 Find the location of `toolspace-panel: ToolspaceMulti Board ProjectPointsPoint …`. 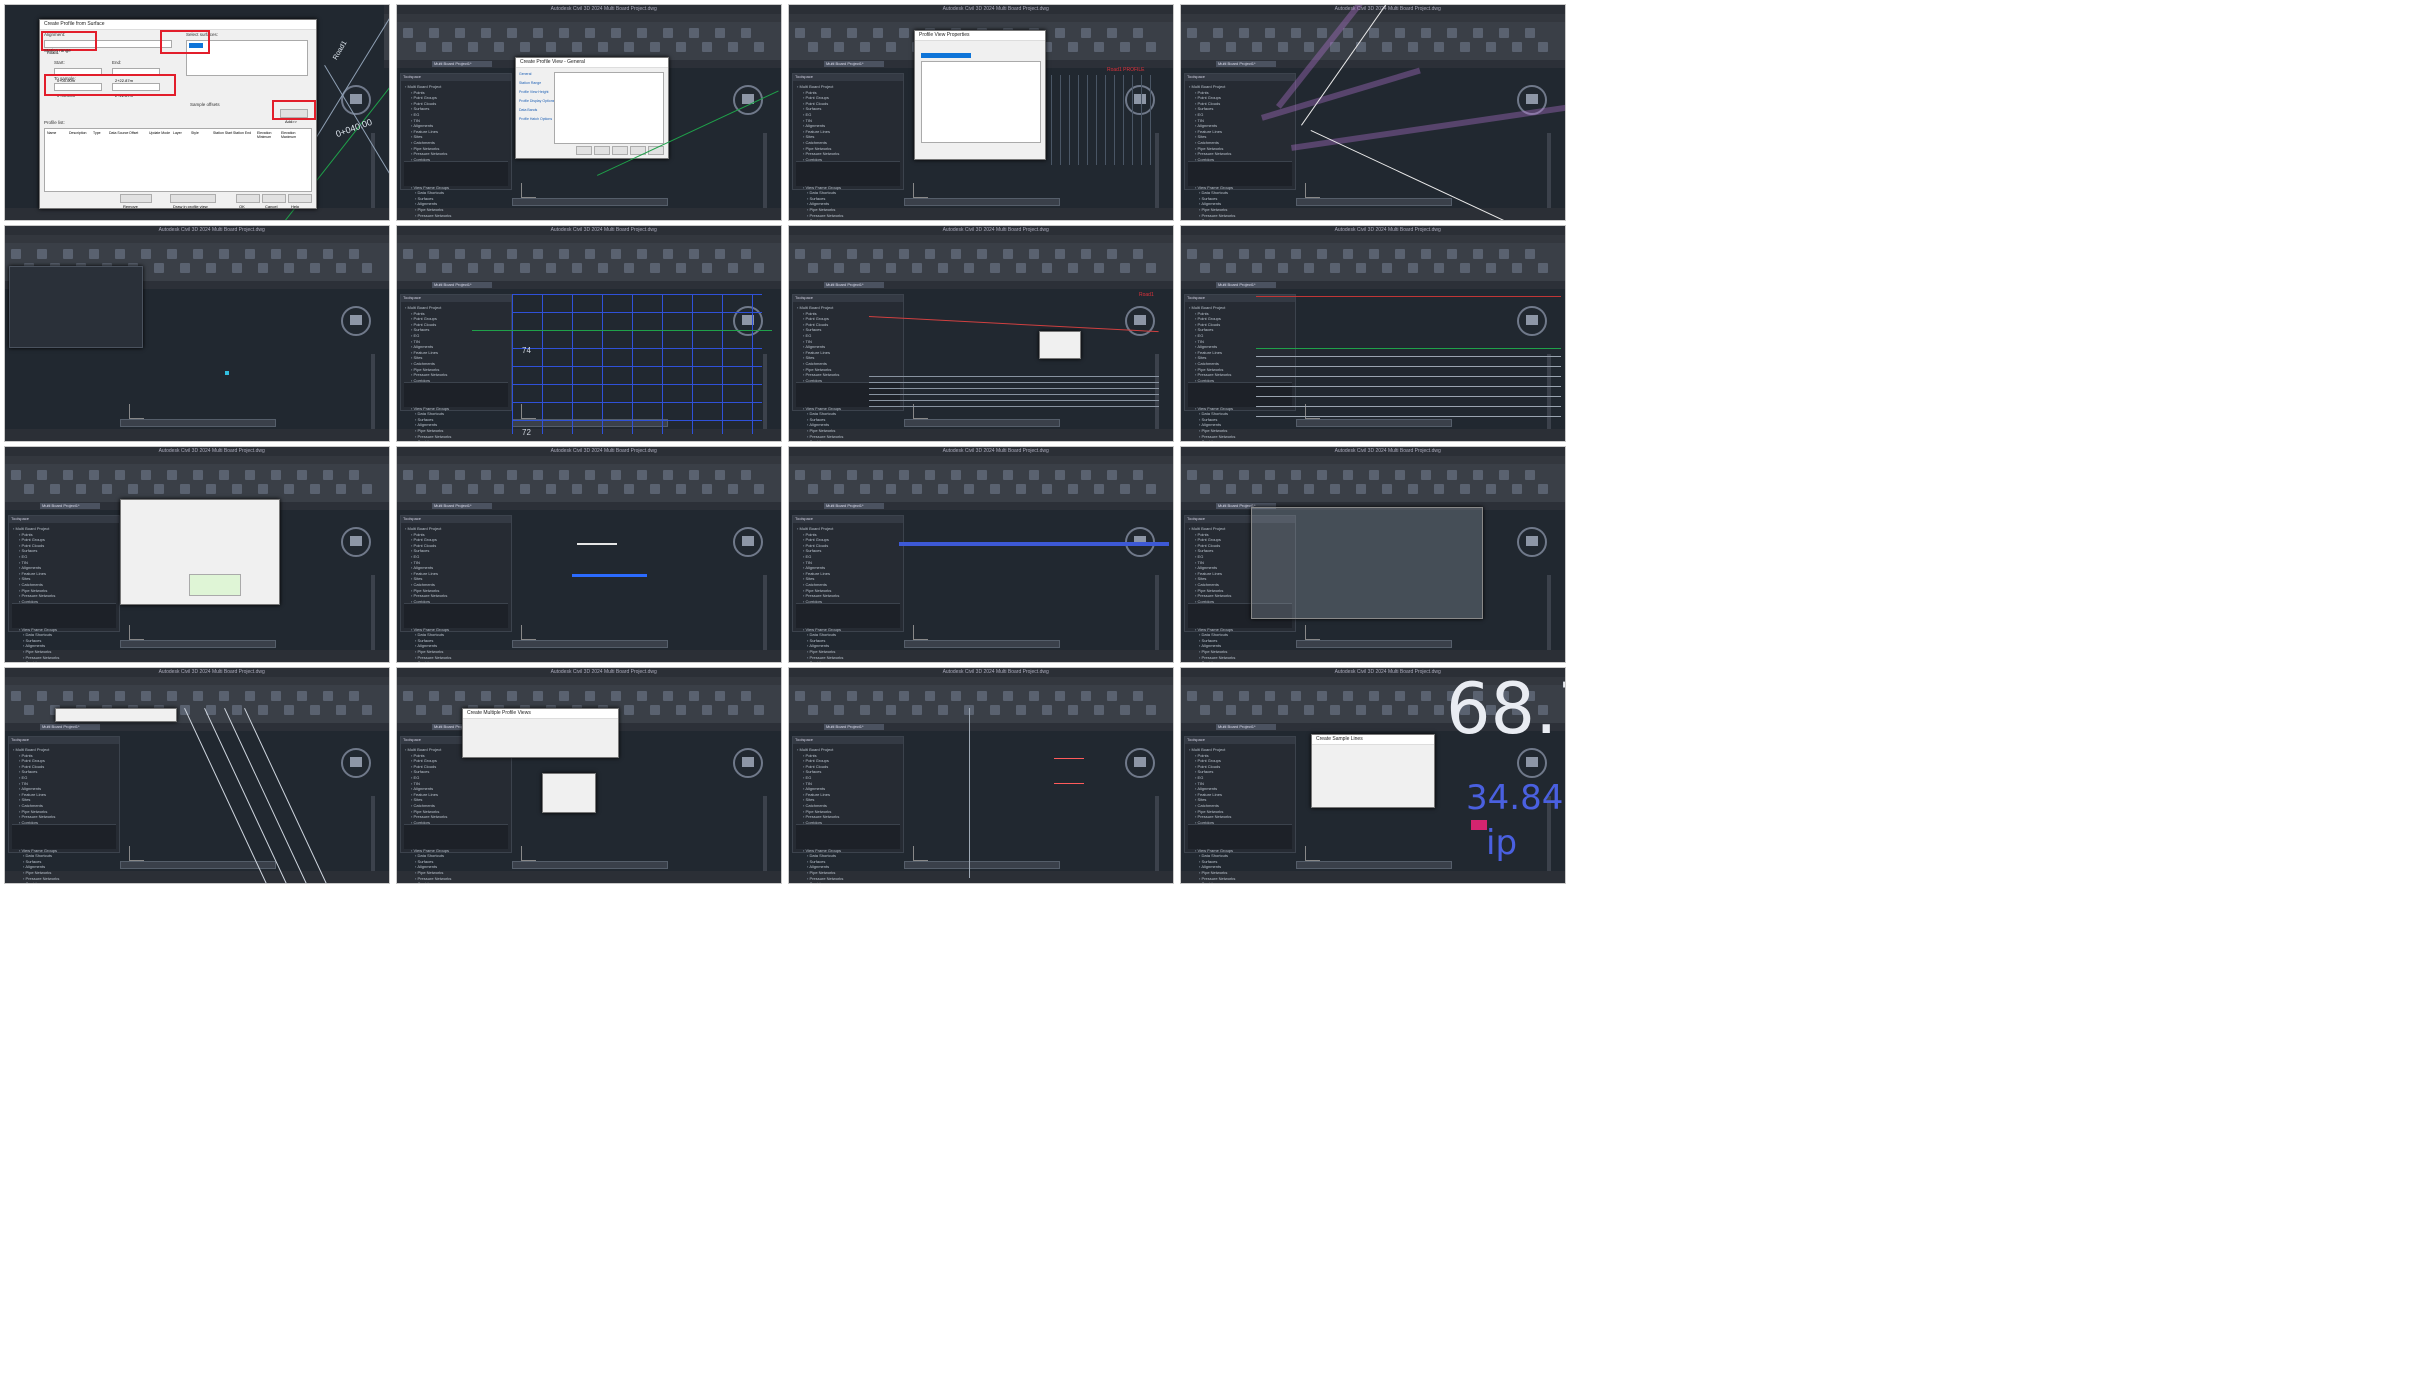

toolspace-panel: ToolspaceMulti Board ProjectPointsPoint … is located at coordinates (1240, 367).